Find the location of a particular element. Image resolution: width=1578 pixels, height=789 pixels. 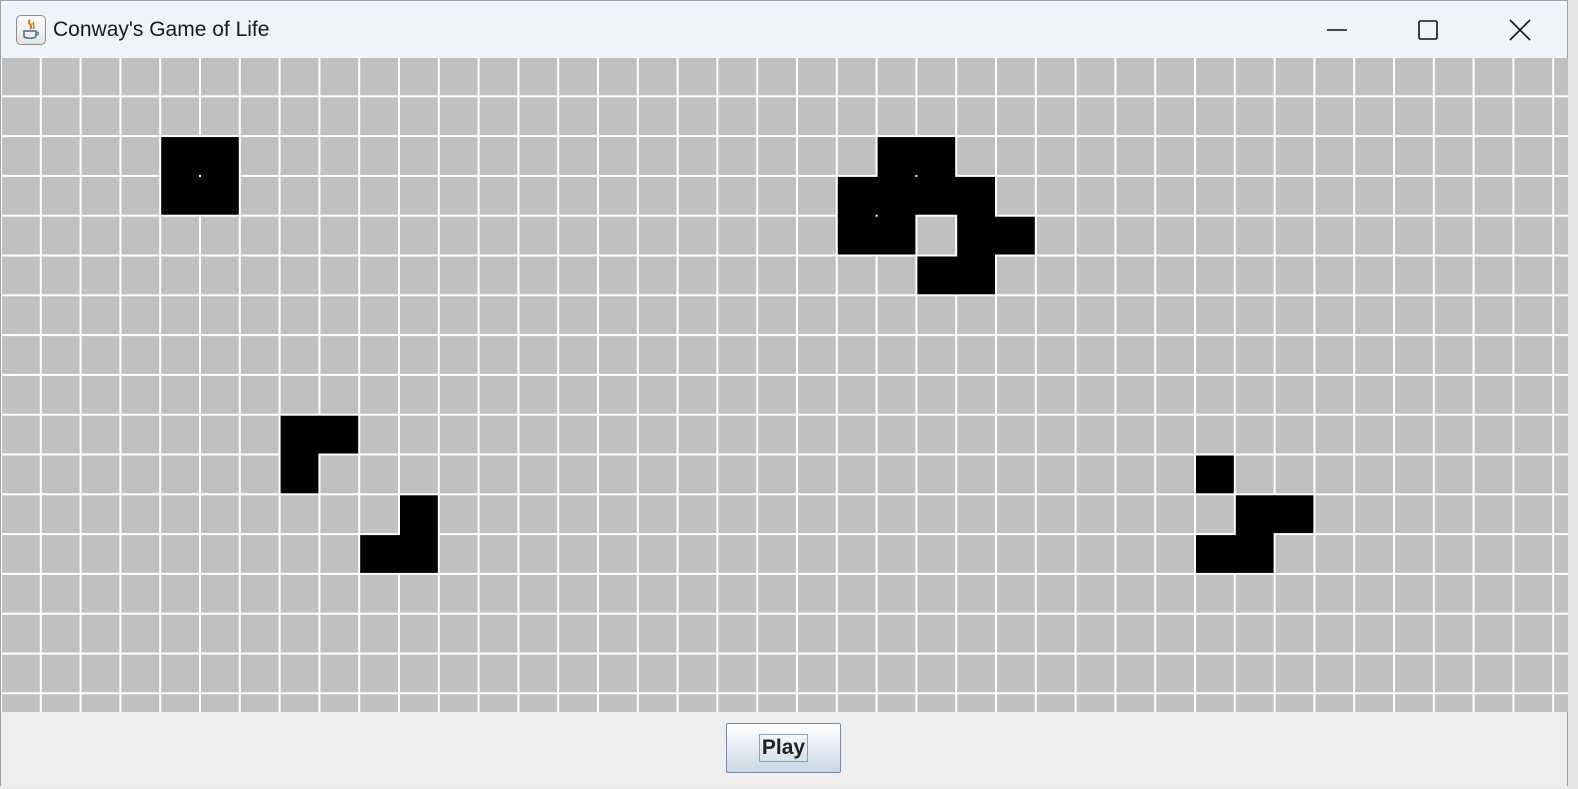

title-bar: Conway's Game of Life is located at coordinates (784, 29).